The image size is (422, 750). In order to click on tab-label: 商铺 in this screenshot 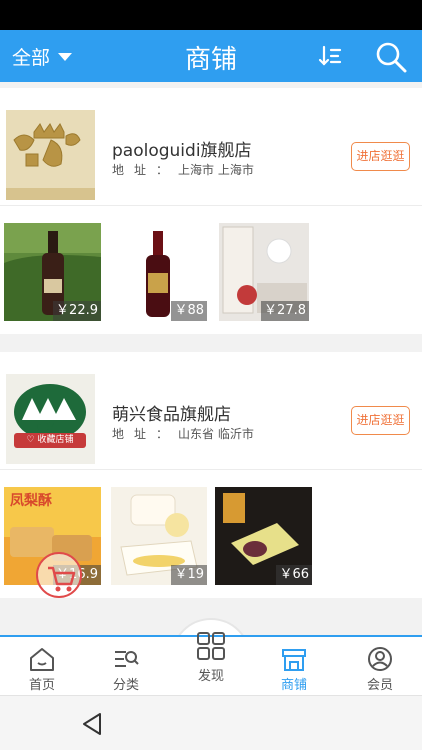, I will do `click(293, 685)`.